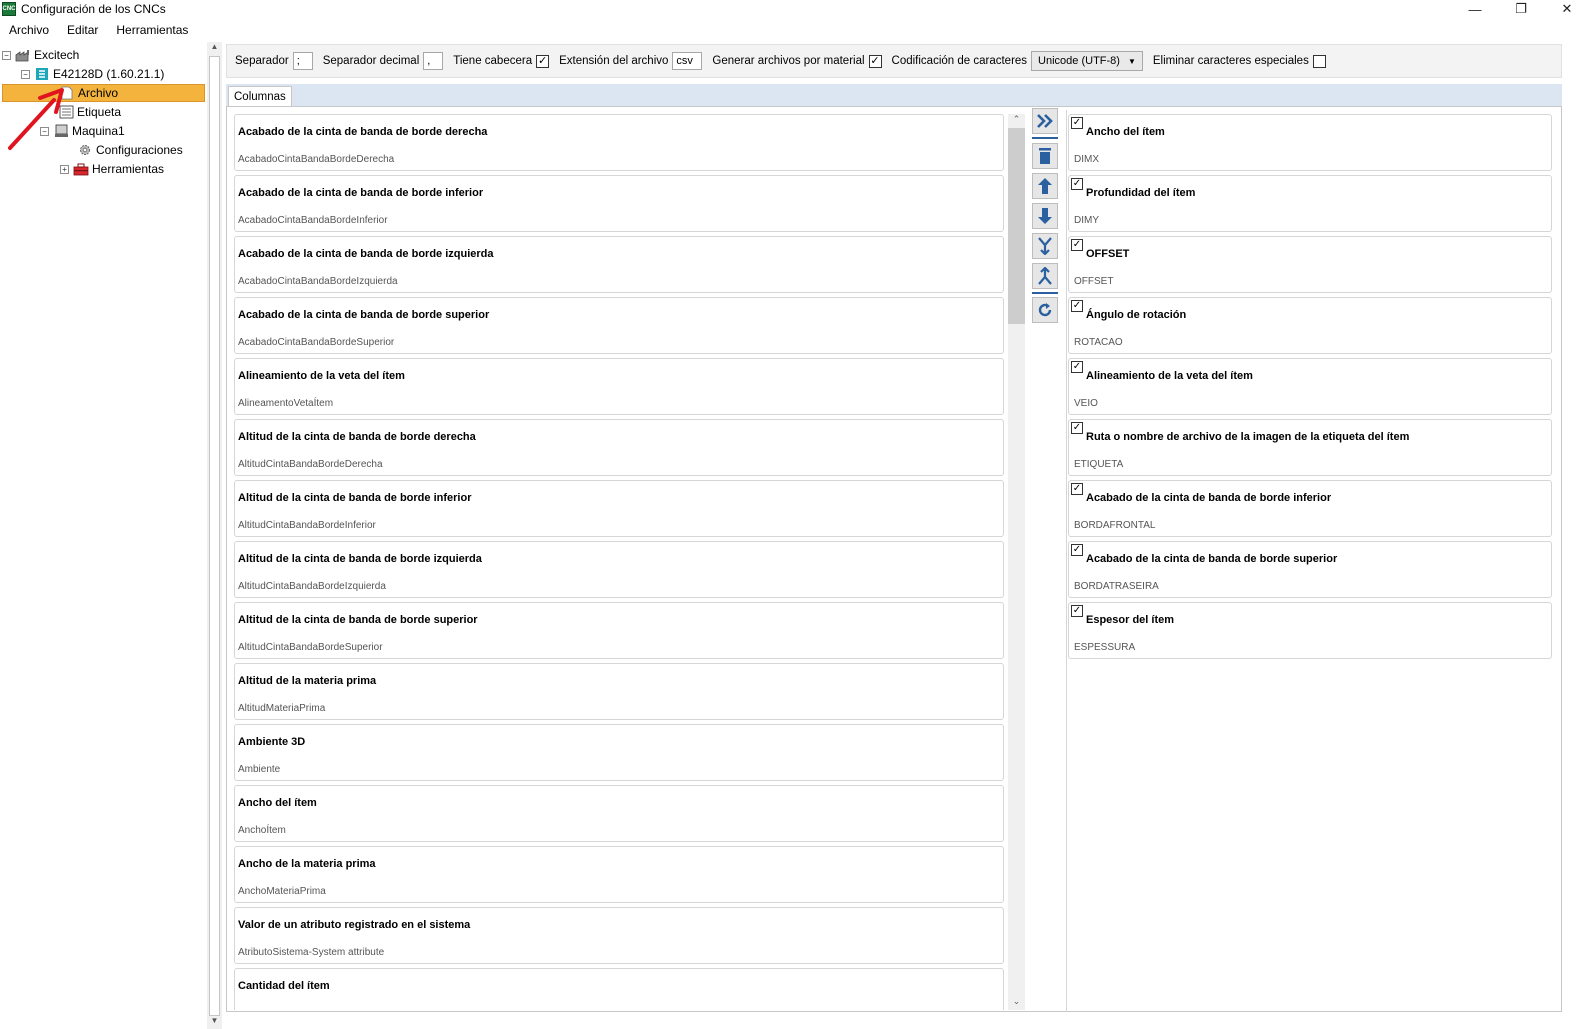  I want to click on window-controls: — ❐ ✕, so click(1521, 9).